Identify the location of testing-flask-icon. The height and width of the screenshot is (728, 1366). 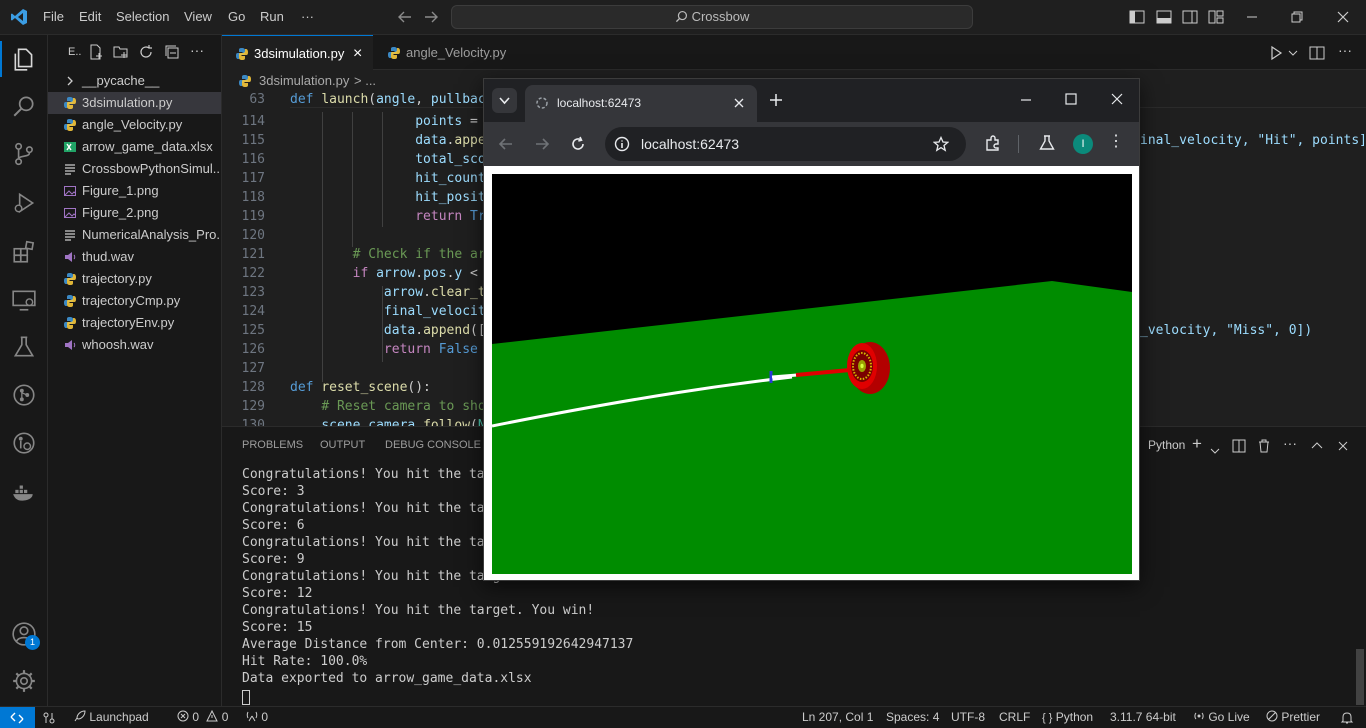
(24, 347).